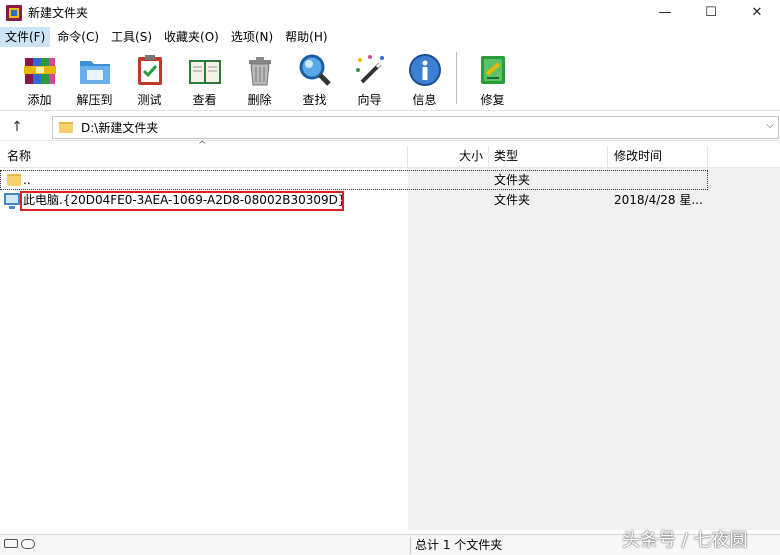 The width and height of the screenshot is (780, 555). I want to click on menu-help: 帮助(H), so click(306, 37).